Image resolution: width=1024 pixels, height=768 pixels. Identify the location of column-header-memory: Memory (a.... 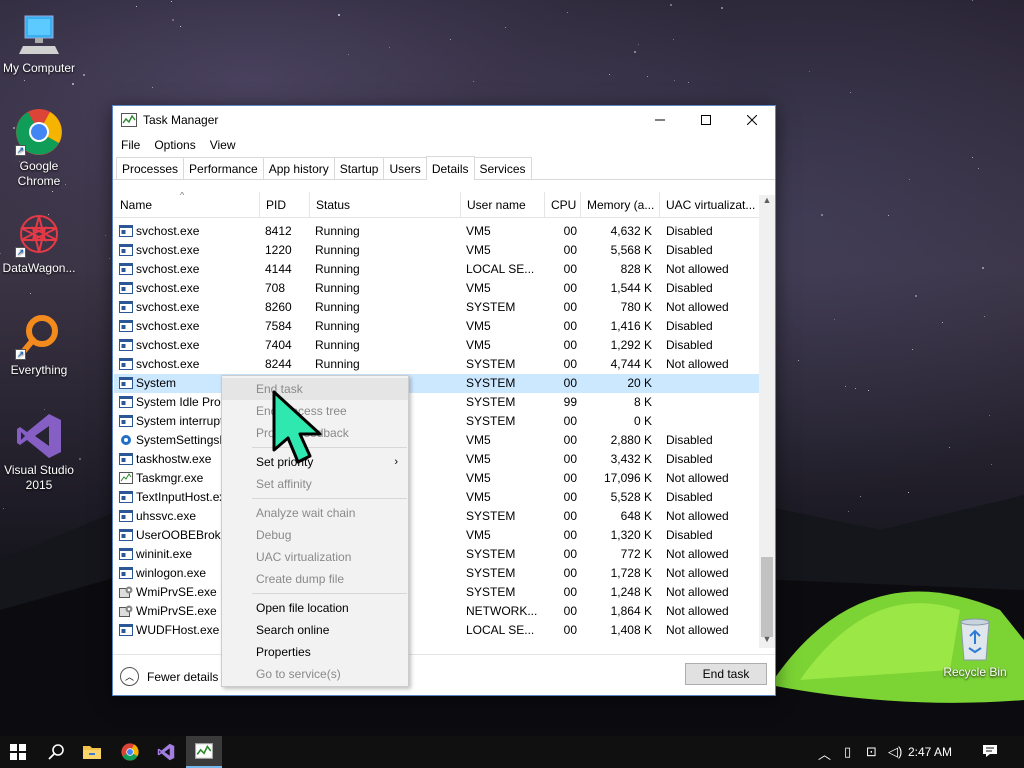
(620, 205).